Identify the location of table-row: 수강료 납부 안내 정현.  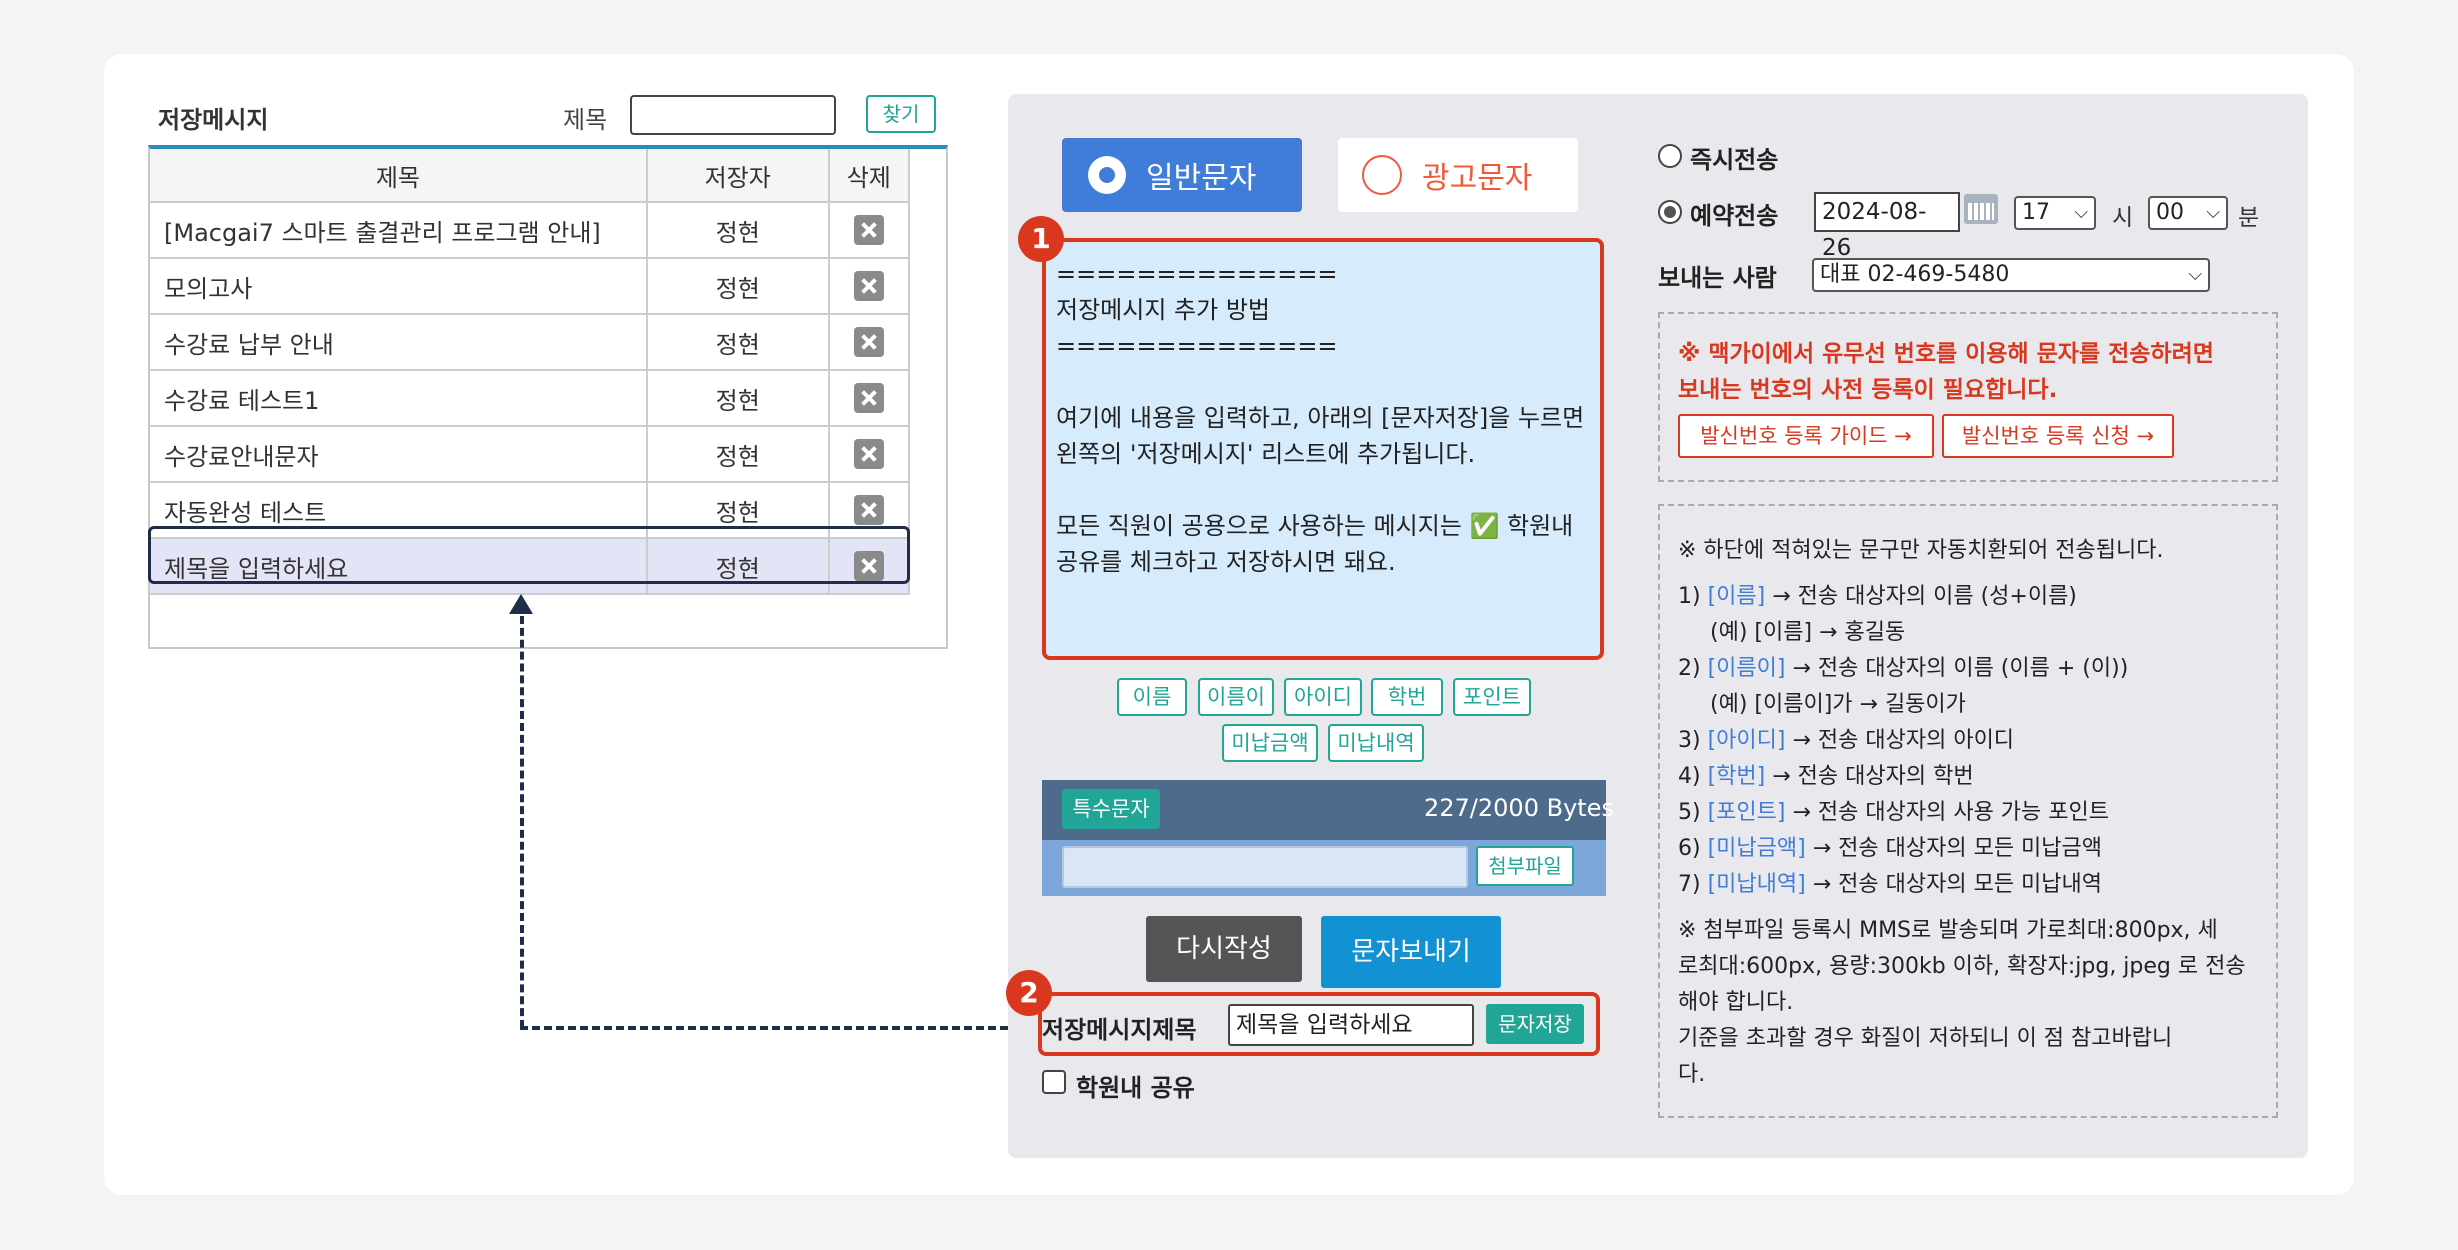
(530, 342).